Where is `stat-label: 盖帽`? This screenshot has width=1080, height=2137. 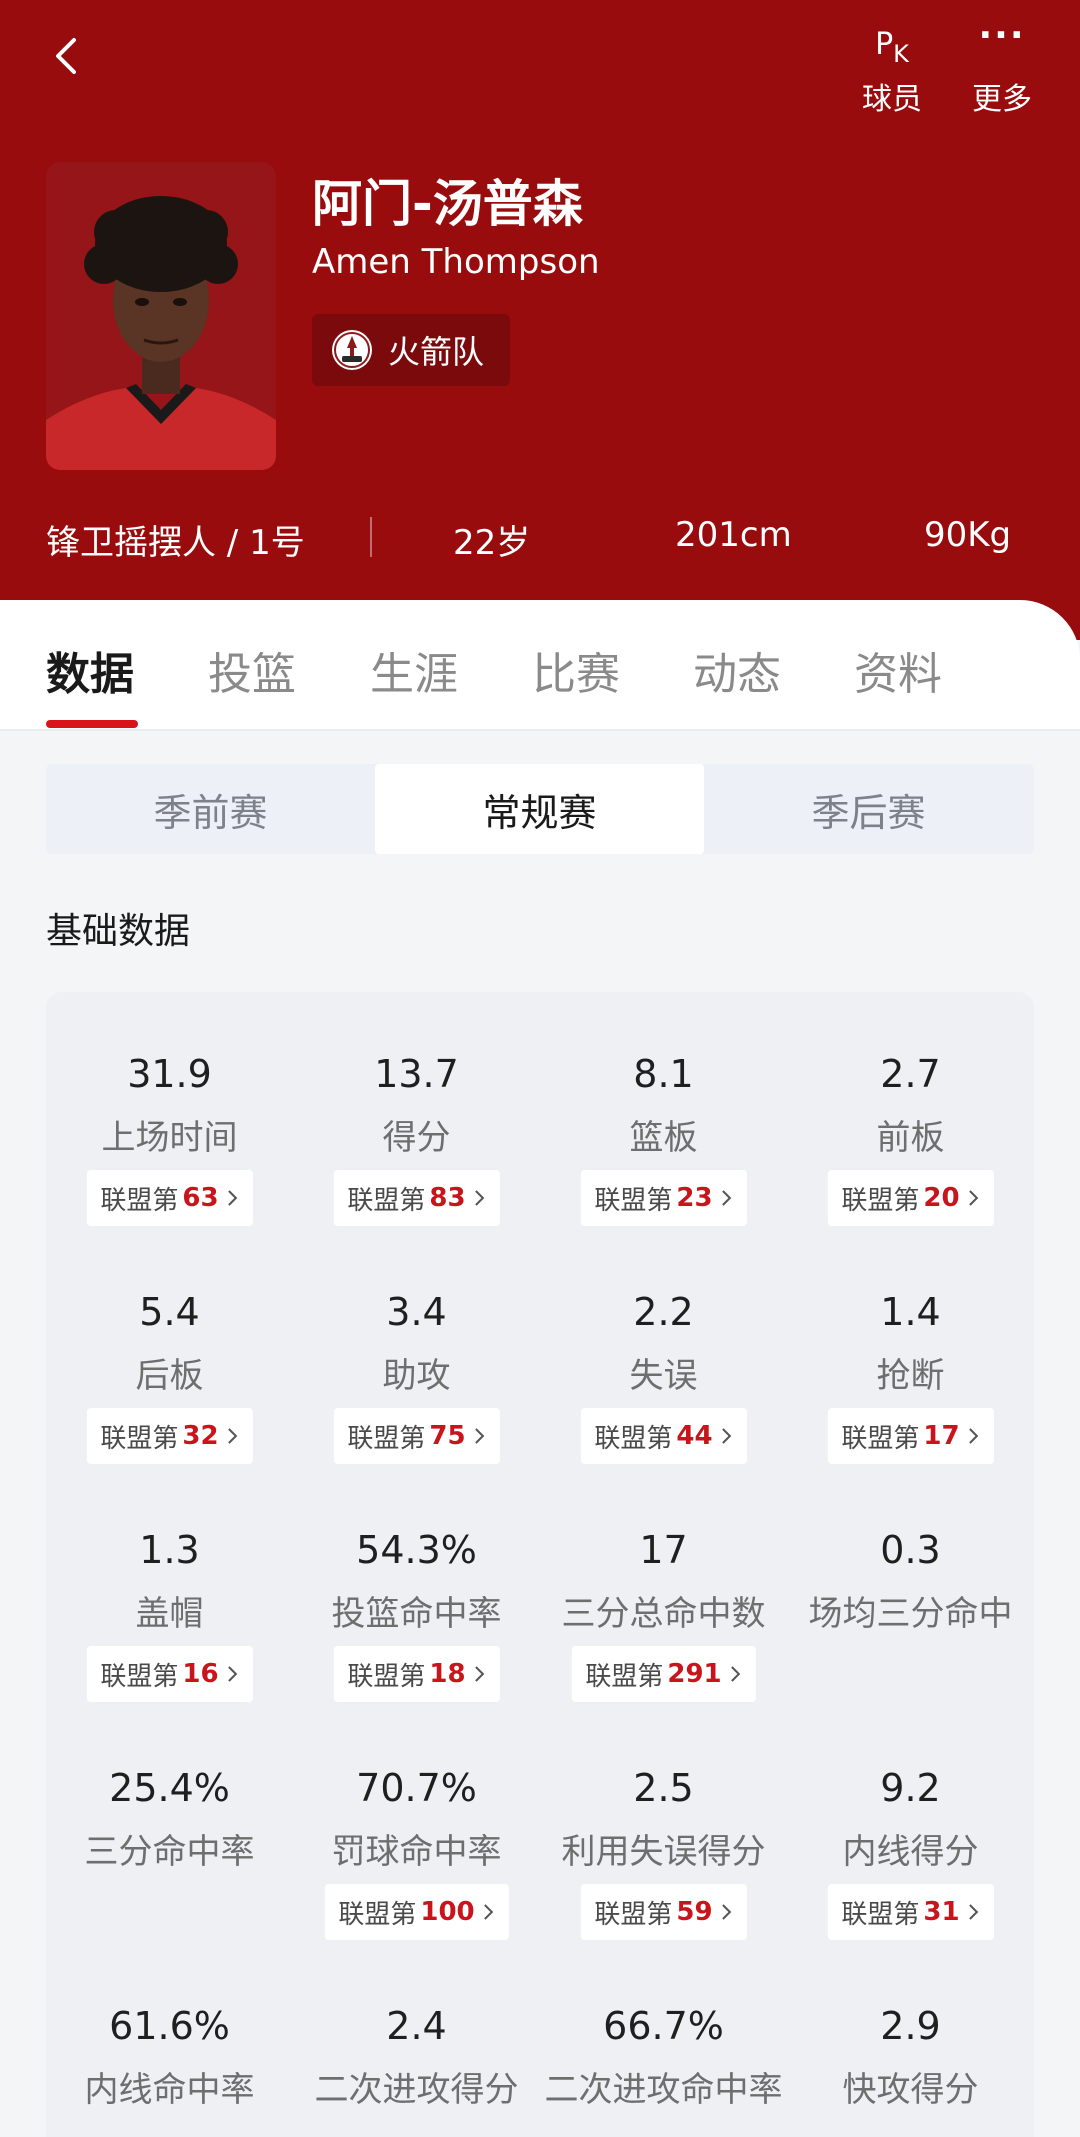
stat-label: 盖帽 is located at coordinates (169, 1614).